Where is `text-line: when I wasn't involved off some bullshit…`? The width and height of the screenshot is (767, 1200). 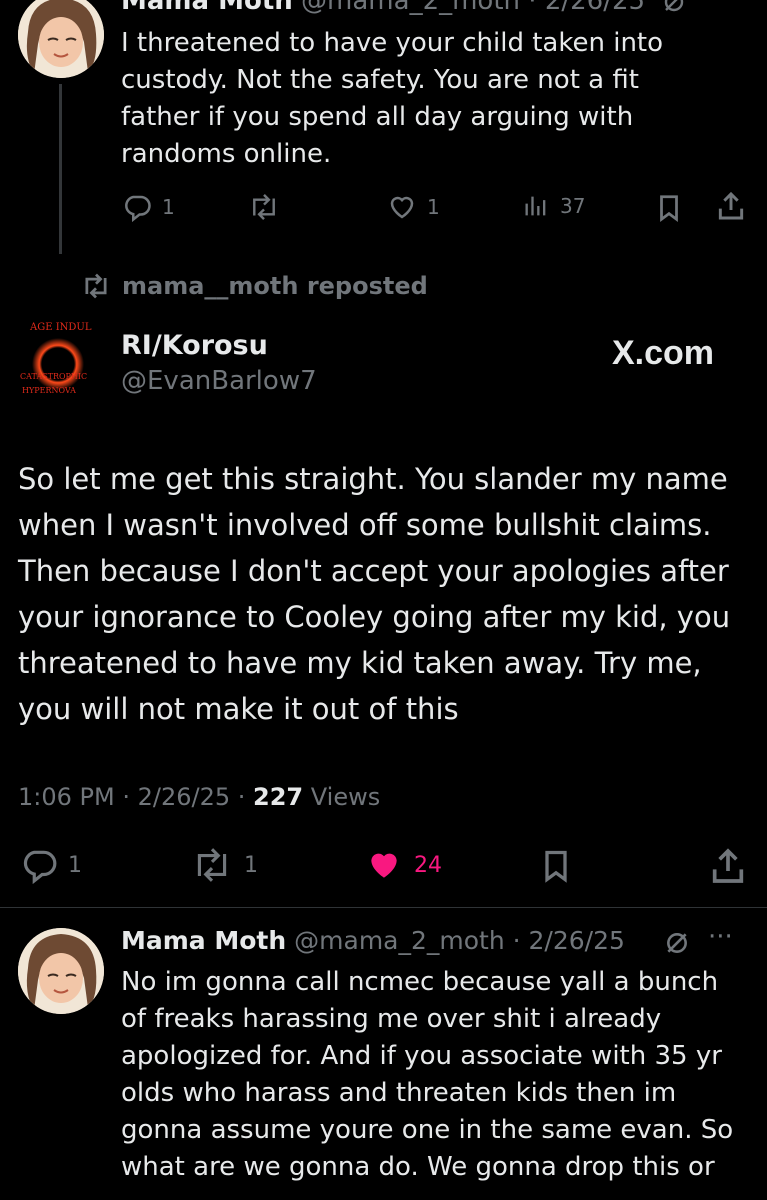
text-line: when I wasn't involved off some bullshit… is located at coordinates (365, 525).